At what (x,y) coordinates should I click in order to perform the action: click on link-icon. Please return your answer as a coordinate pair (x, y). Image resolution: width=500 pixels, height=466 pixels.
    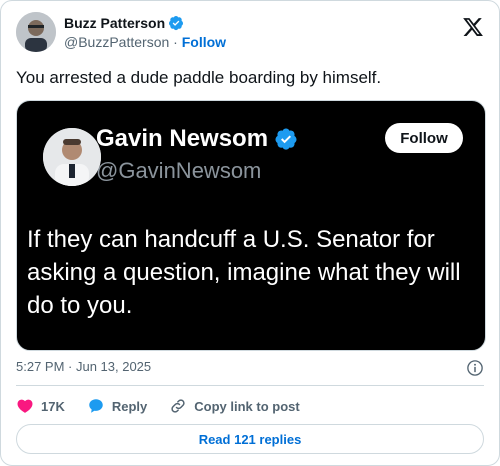
    Looking at the image, I should click on (178, 406).